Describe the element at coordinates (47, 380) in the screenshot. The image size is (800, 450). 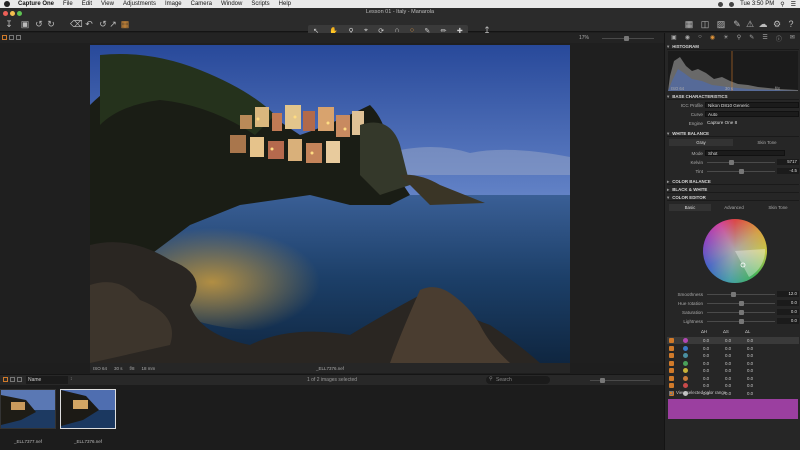
I see `sort-select: Name` at that location.